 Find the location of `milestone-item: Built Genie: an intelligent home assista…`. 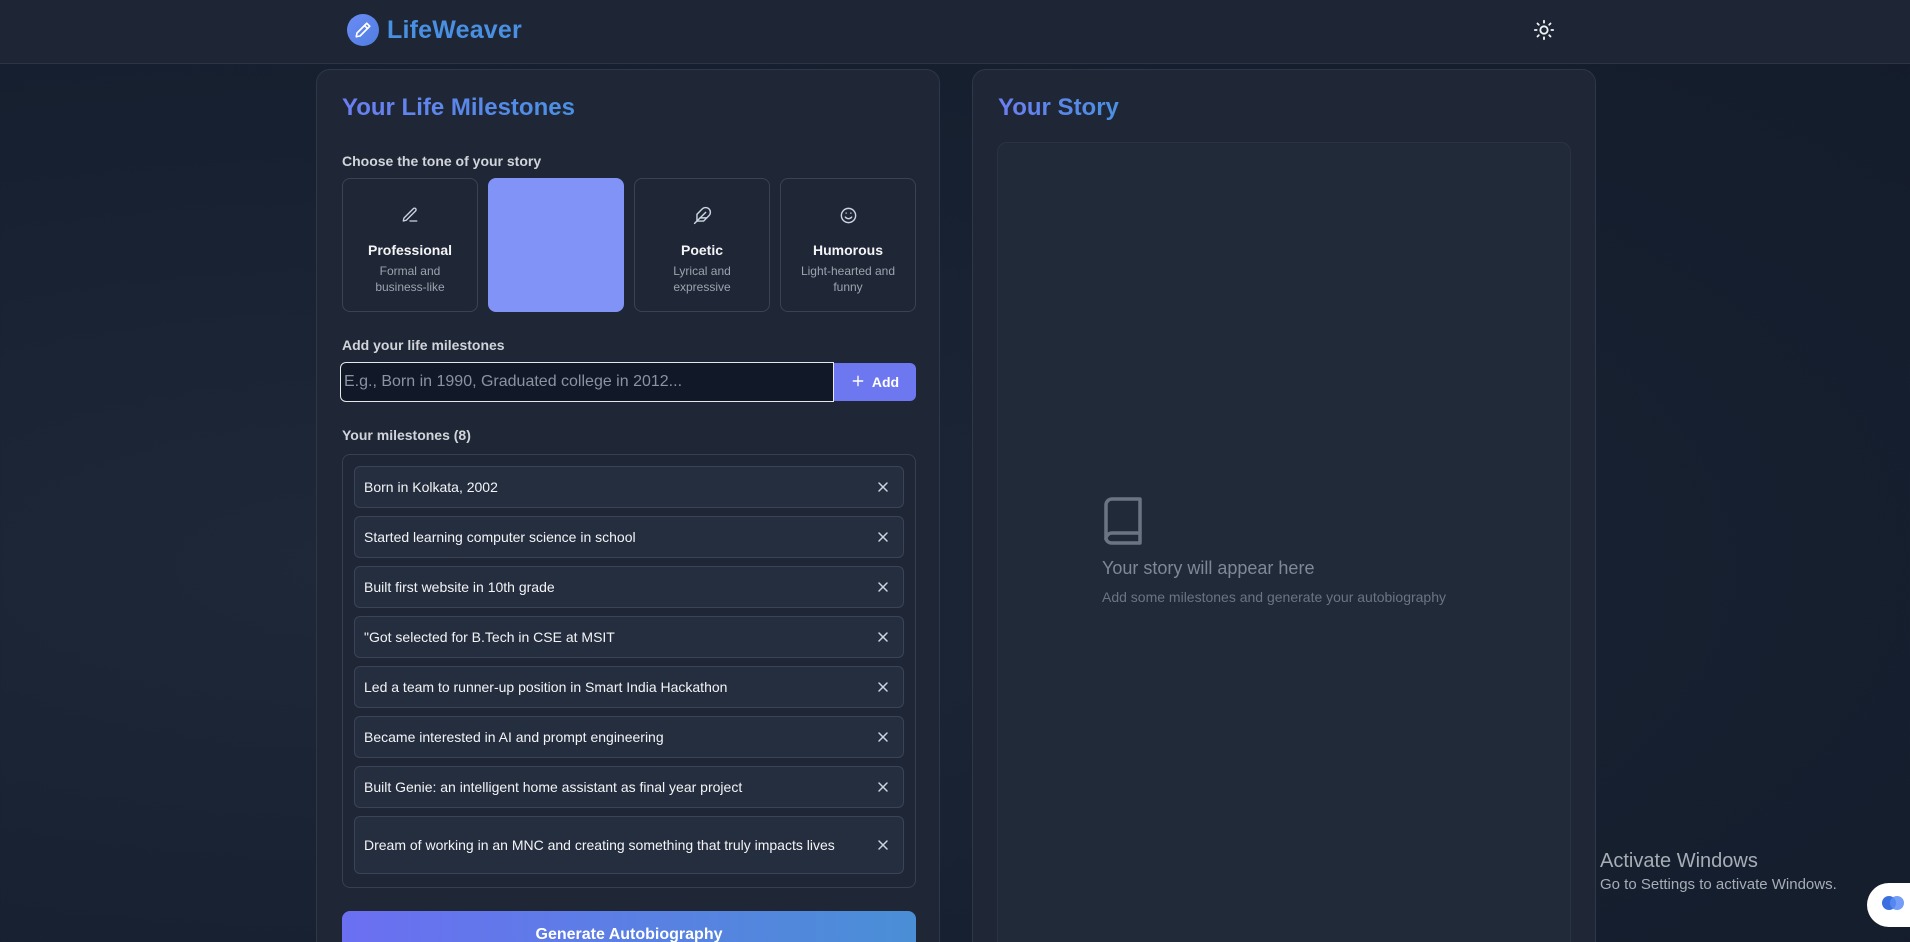

milestone-item: Built Genie: an intelligent home assista… is located at coordinates (629, 787).